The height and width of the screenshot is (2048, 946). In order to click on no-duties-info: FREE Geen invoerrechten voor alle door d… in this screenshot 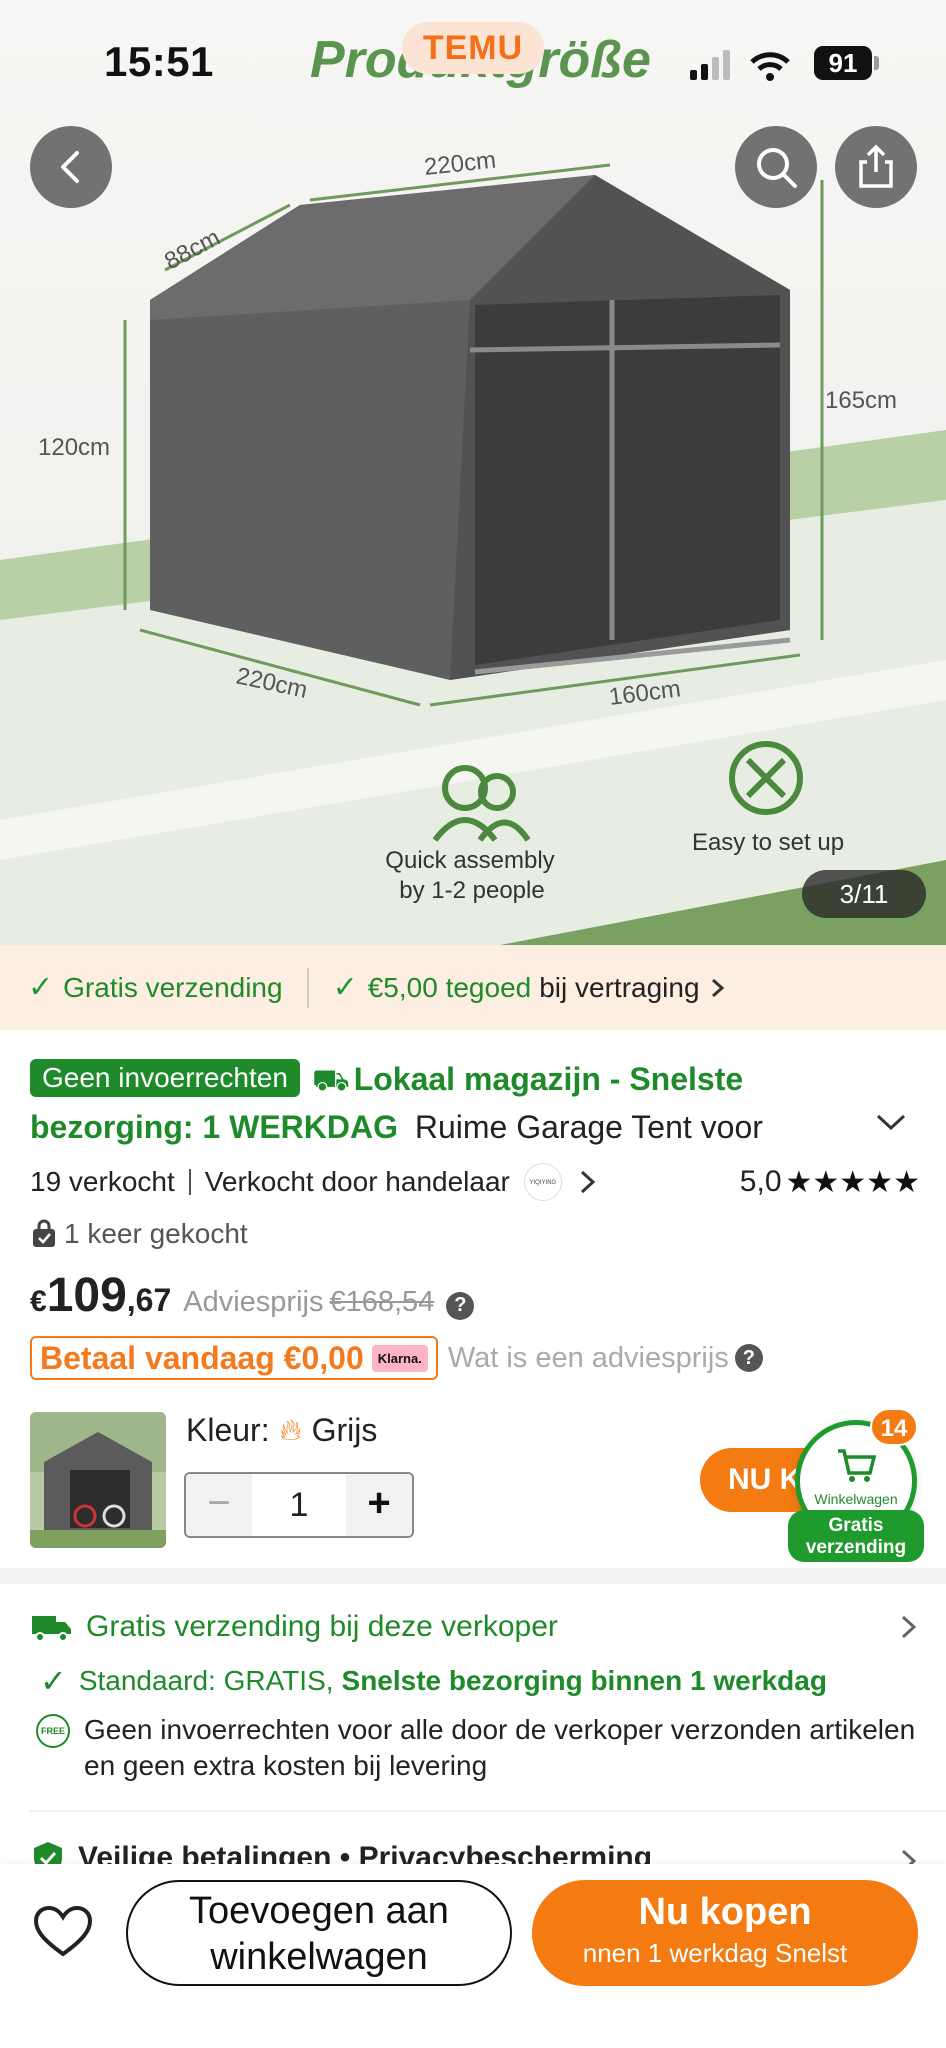, I will do `click(480, 1748)`.